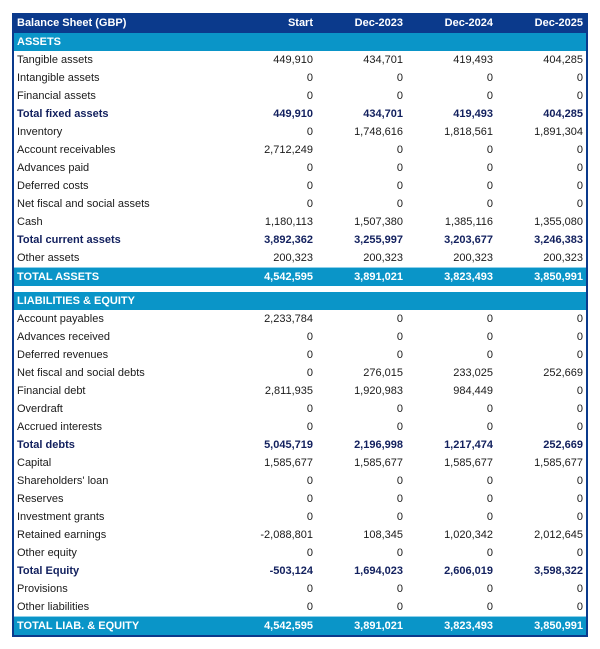 The height and width of the screenshot is (649, 600). Describe the element at coordinates (48, 571) in the screenshot. I see `row-label-total-equity: Total Equity` at that location.